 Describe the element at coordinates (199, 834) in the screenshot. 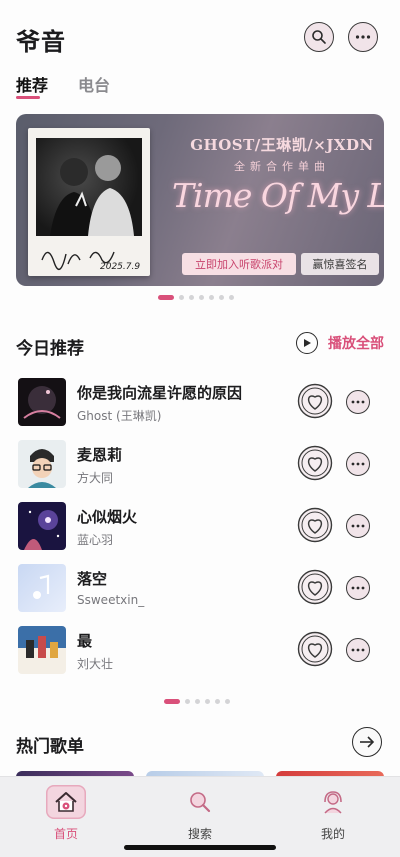

I see `tab-search-label: 搜索` at that location.